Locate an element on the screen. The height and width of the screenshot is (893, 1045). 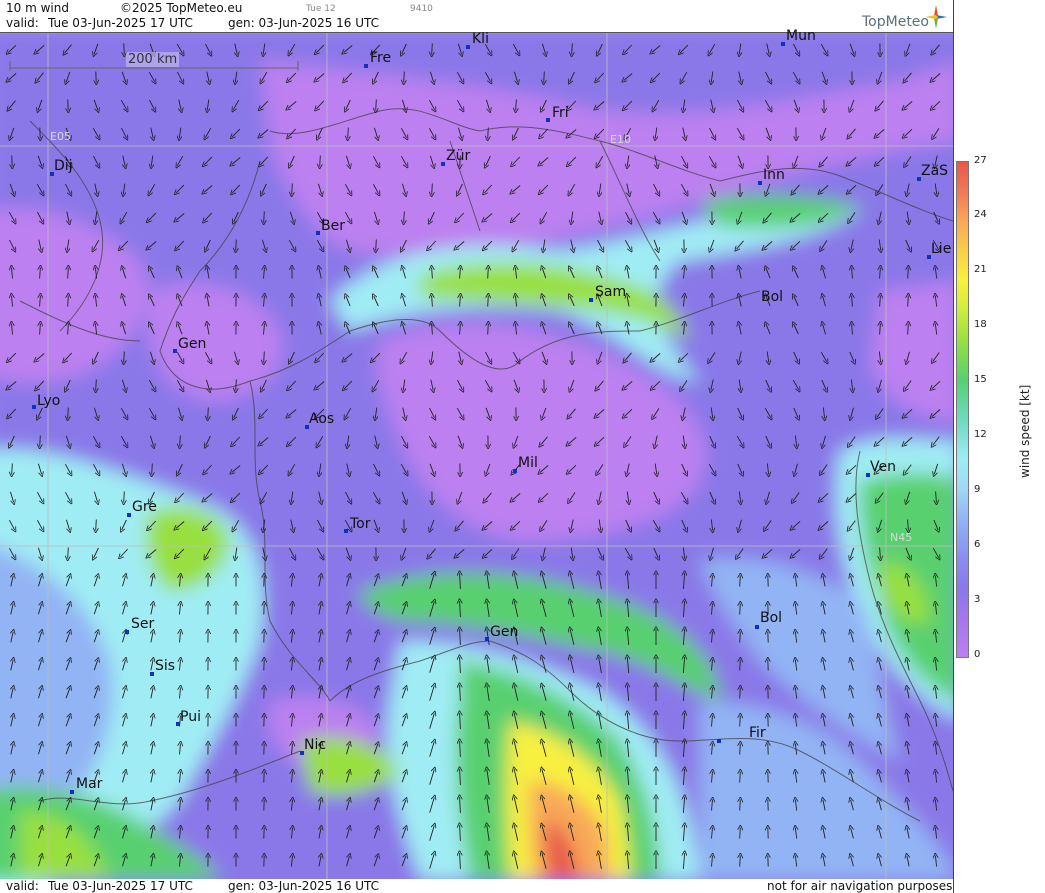
city-label-ven: Ven is located at coordinates (883, 467).